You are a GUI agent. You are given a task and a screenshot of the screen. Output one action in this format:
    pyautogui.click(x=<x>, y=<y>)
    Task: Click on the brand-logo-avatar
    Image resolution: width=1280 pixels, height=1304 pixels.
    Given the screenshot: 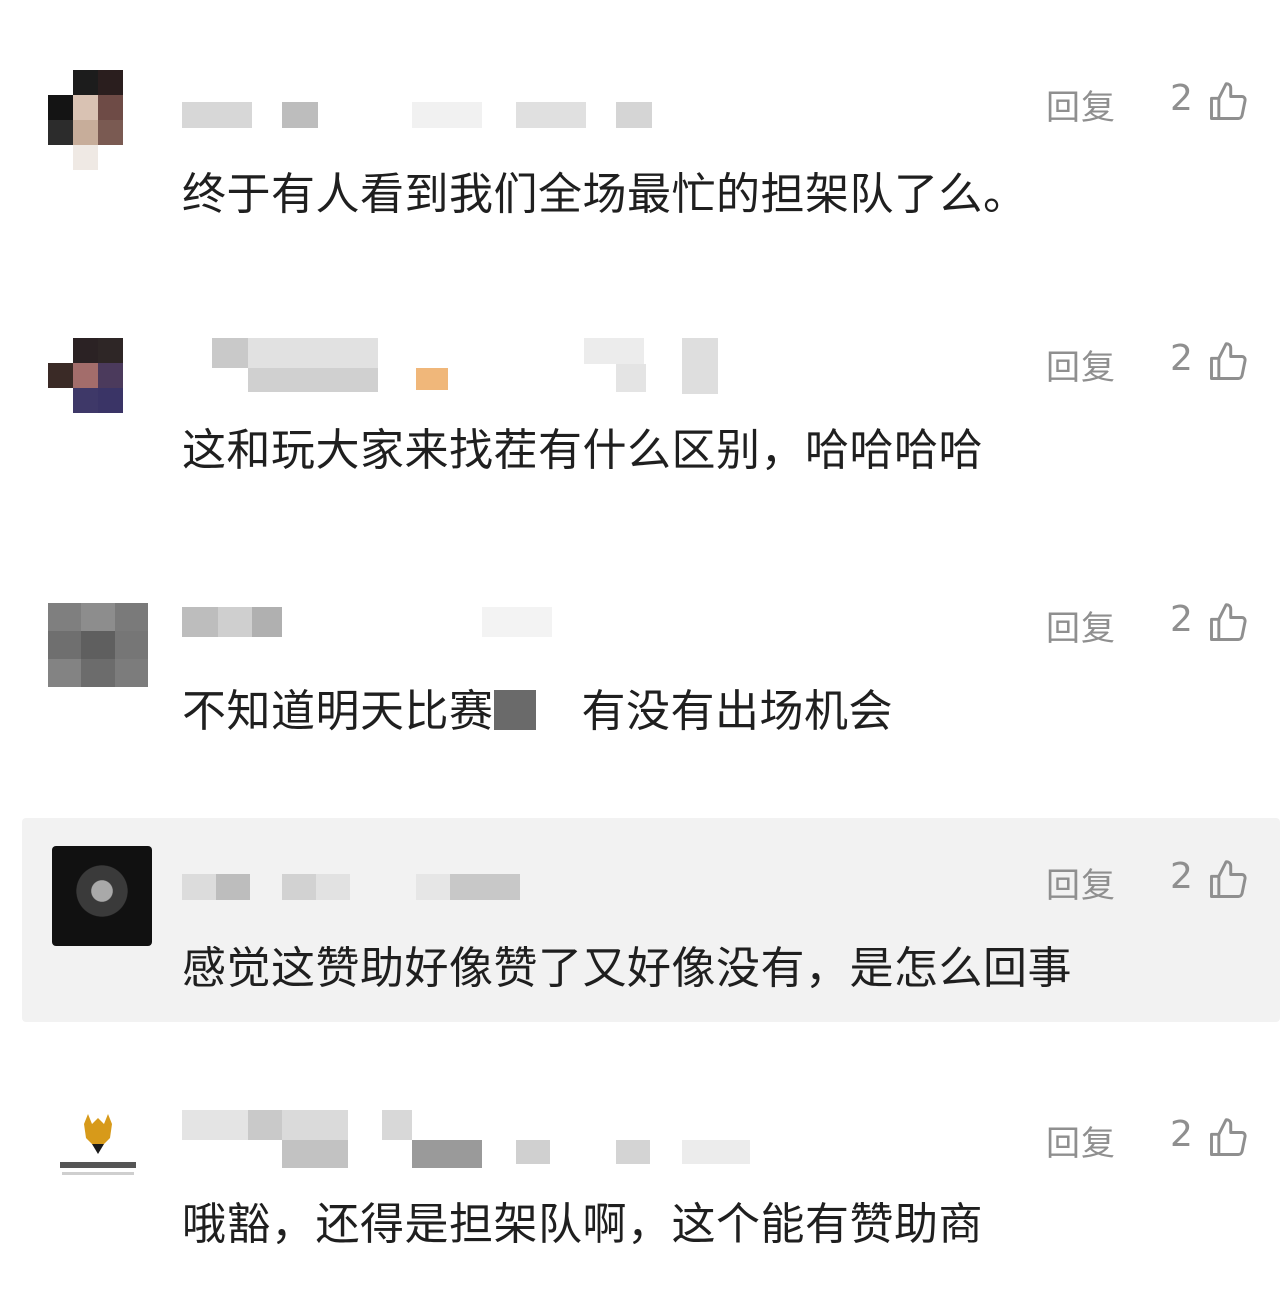 What is the action you would take?
    pyautogui.click(x=98, y=1154)
    